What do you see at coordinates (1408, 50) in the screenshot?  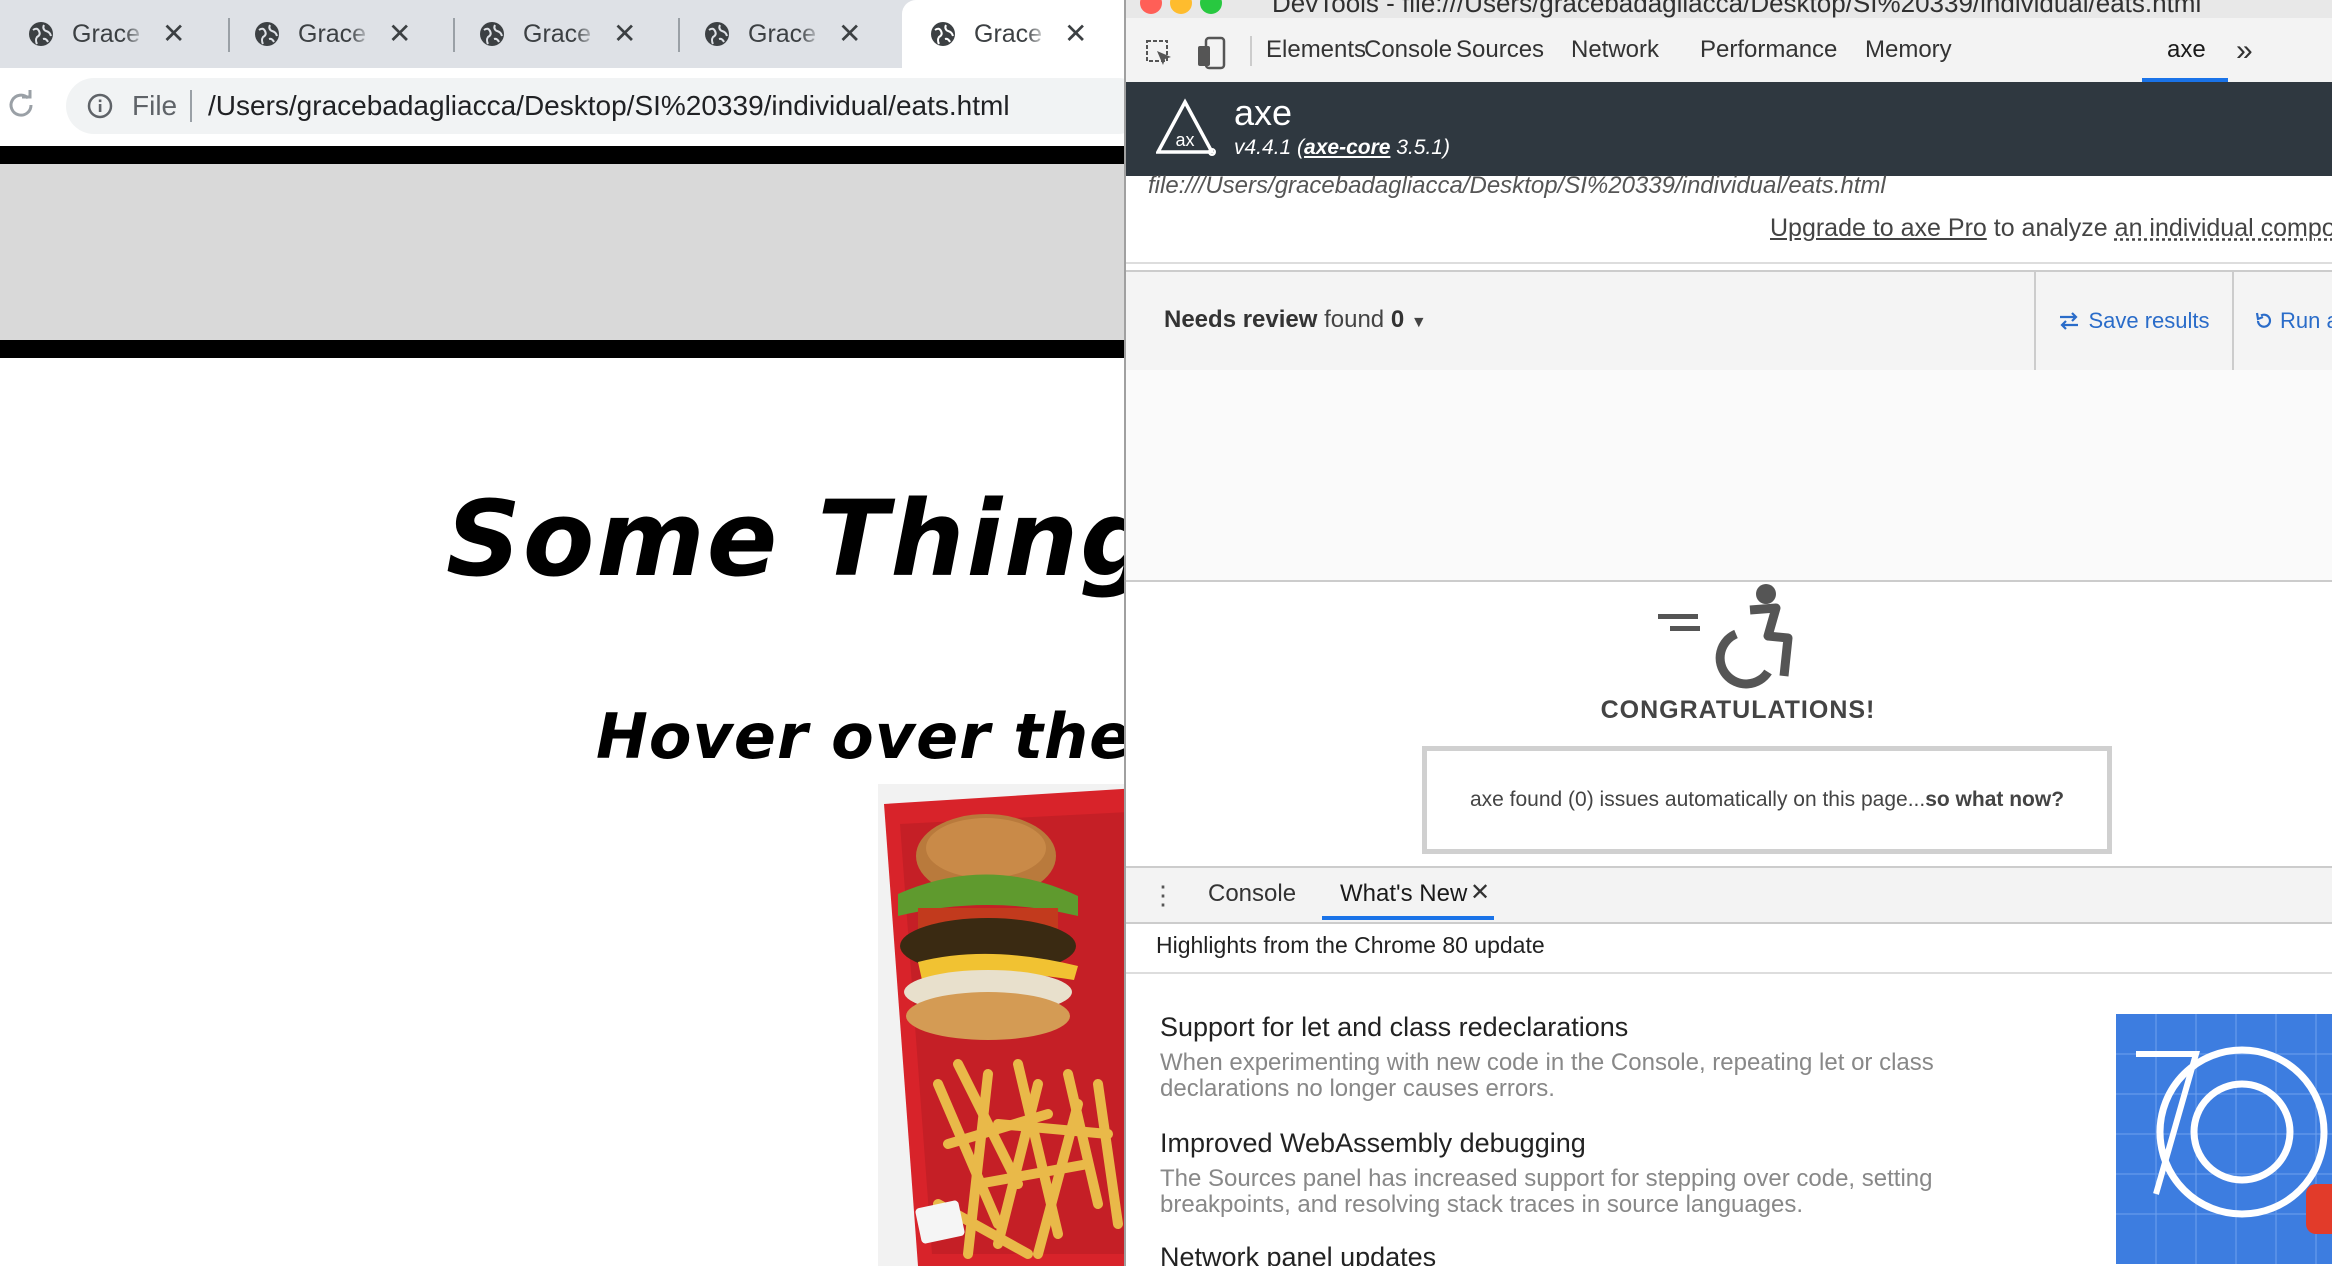 I see `tab-console: Console` at bounding box center [1408, 50].